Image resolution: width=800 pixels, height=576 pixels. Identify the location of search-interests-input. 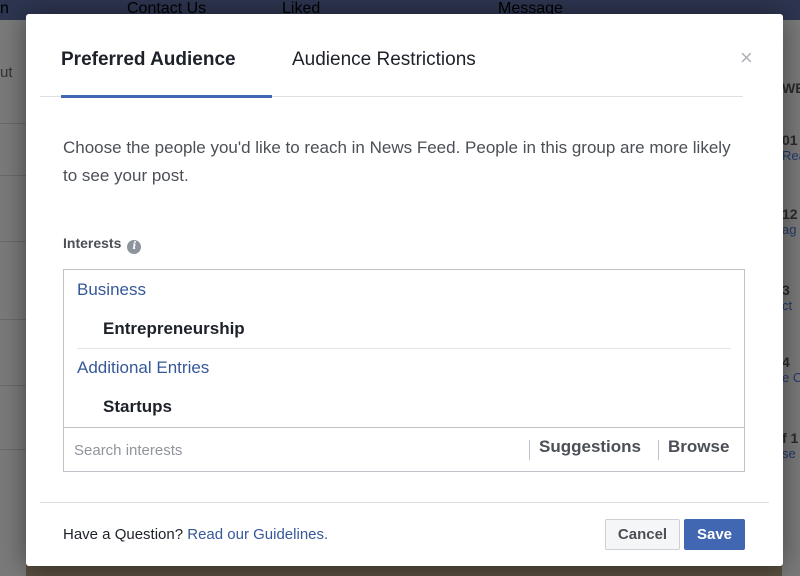
(294, 450).